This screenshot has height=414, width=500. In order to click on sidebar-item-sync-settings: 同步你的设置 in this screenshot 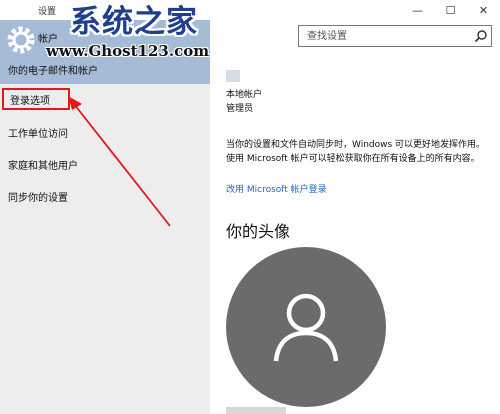, I will do `click(105, 196)`.